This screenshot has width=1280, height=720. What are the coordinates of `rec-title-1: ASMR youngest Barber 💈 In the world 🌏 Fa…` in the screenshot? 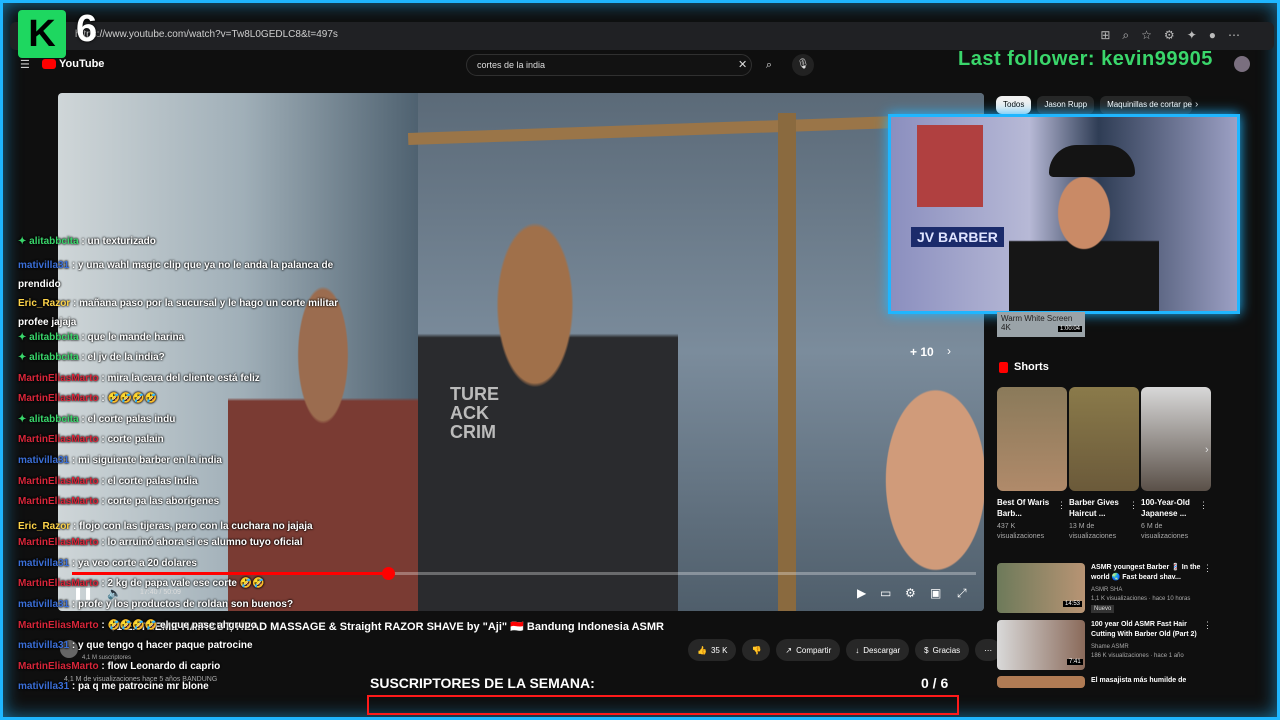 It's located at (1147, 573).